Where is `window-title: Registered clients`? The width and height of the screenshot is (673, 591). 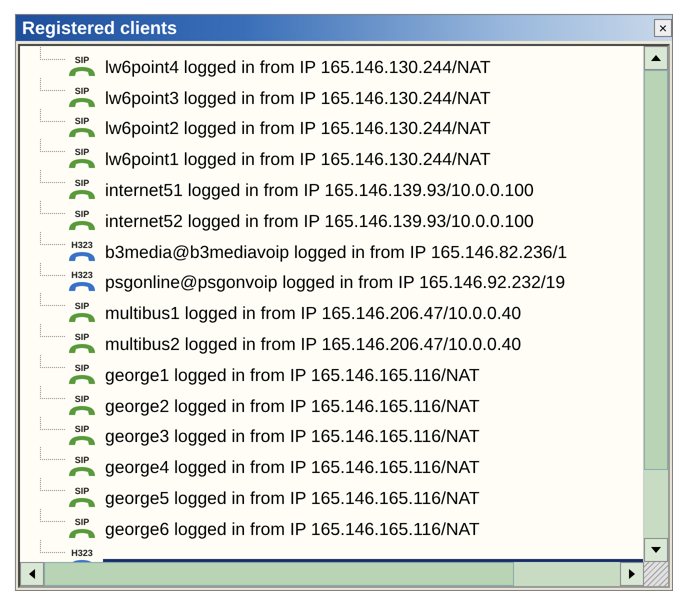 window-title: Registered clients is located at coordinates (100, 28).